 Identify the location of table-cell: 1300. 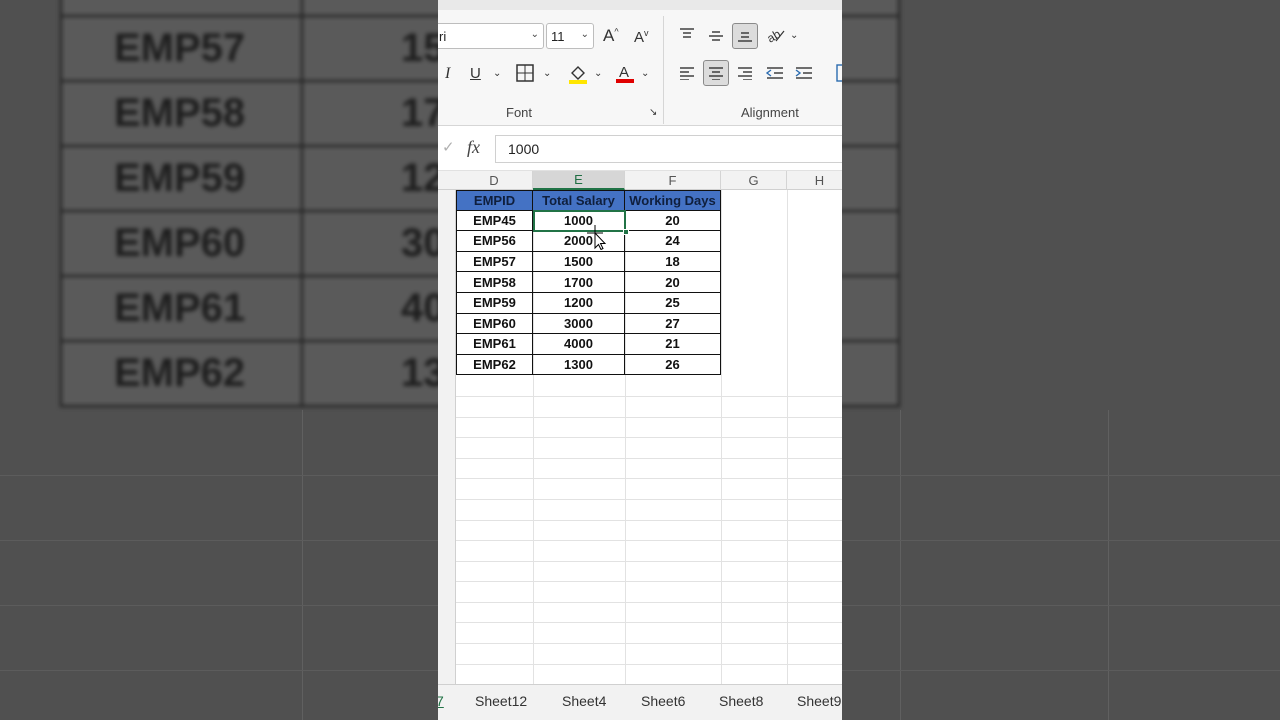
(579, 365).